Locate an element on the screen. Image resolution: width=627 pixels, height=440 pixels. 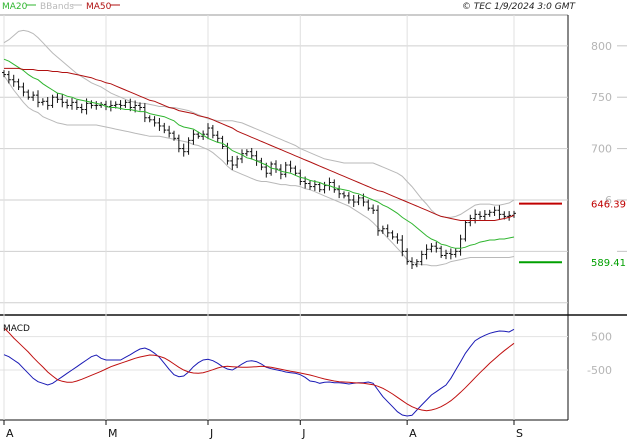
price-tick-label: 750 is located at coordinates (601, 97).